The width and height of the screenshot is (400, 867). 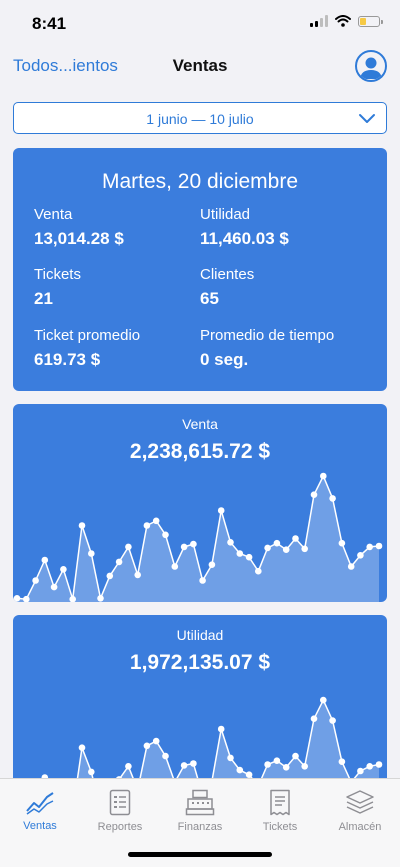 What do you see at coordinates (225, 214) in the screenshot?
I see `metric-label: Utilidad` at bounding box center [225, 214].